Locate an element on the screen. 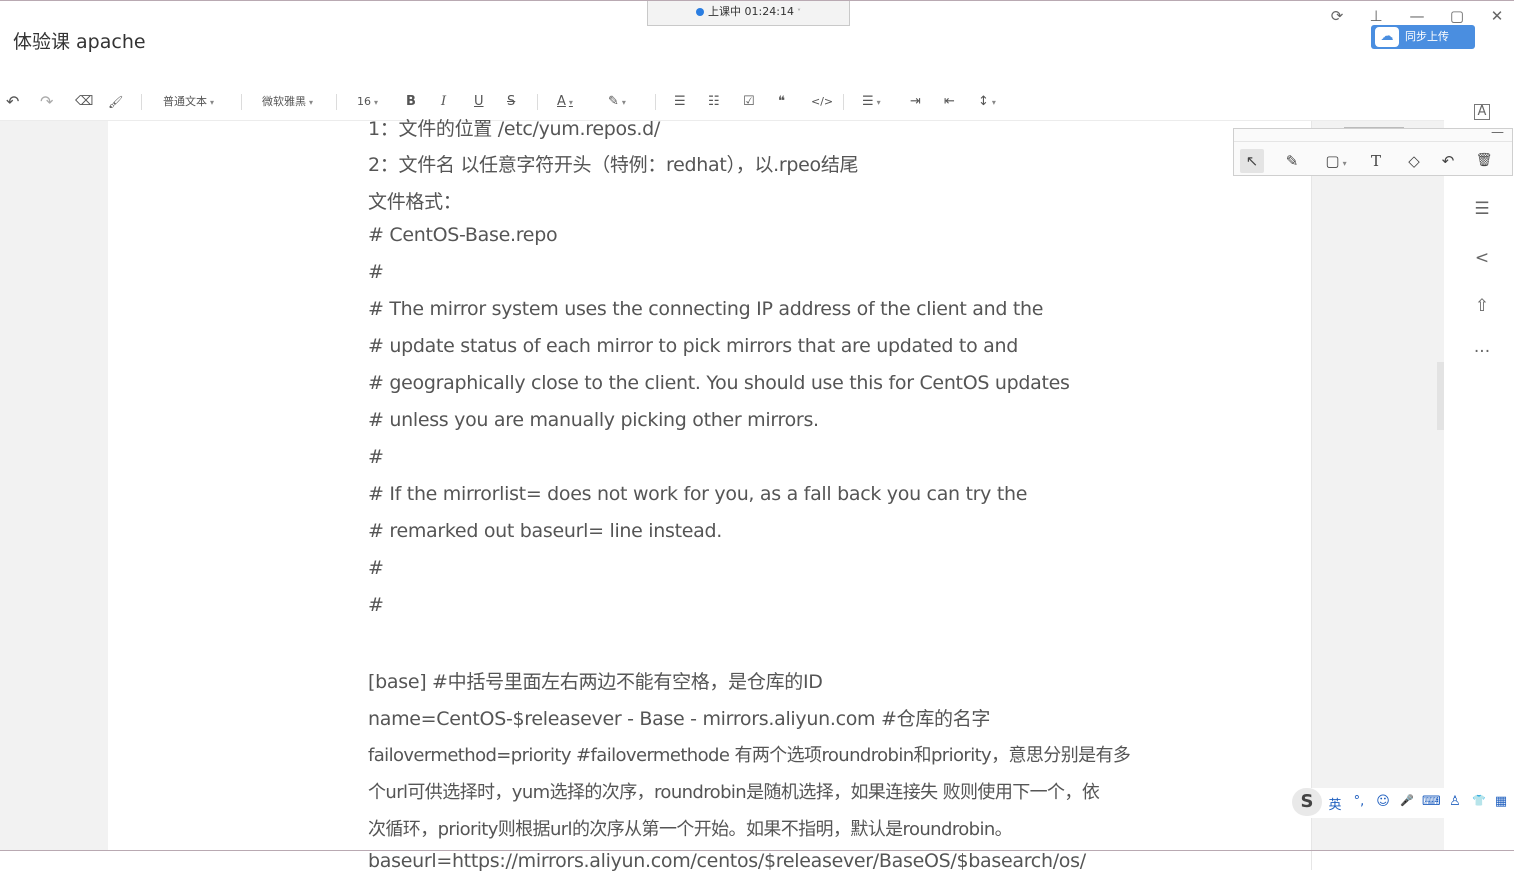  undo-tool-icon: ↶ is located at coordinates (1448, 161).